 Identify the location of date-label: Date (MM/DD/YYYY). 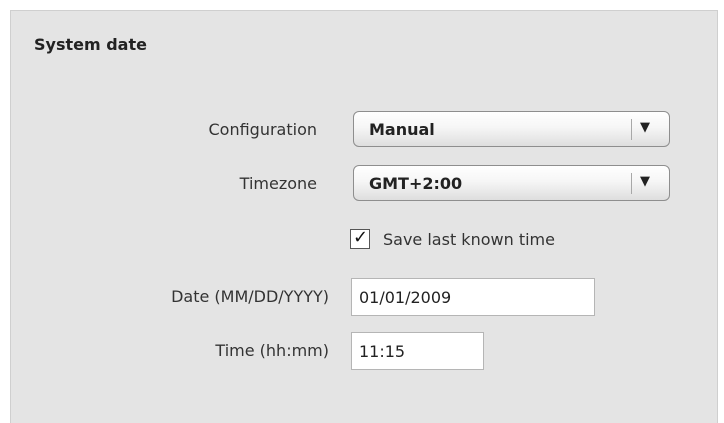
(250, 296).